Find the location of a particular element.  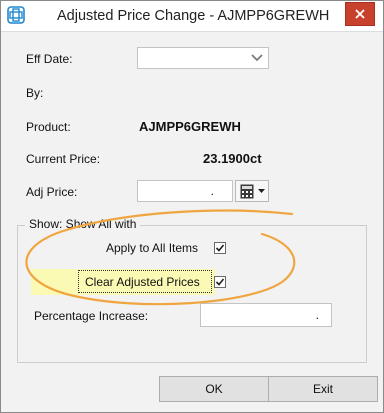

eff-date-dropdown is located at coordinates (203, 58).